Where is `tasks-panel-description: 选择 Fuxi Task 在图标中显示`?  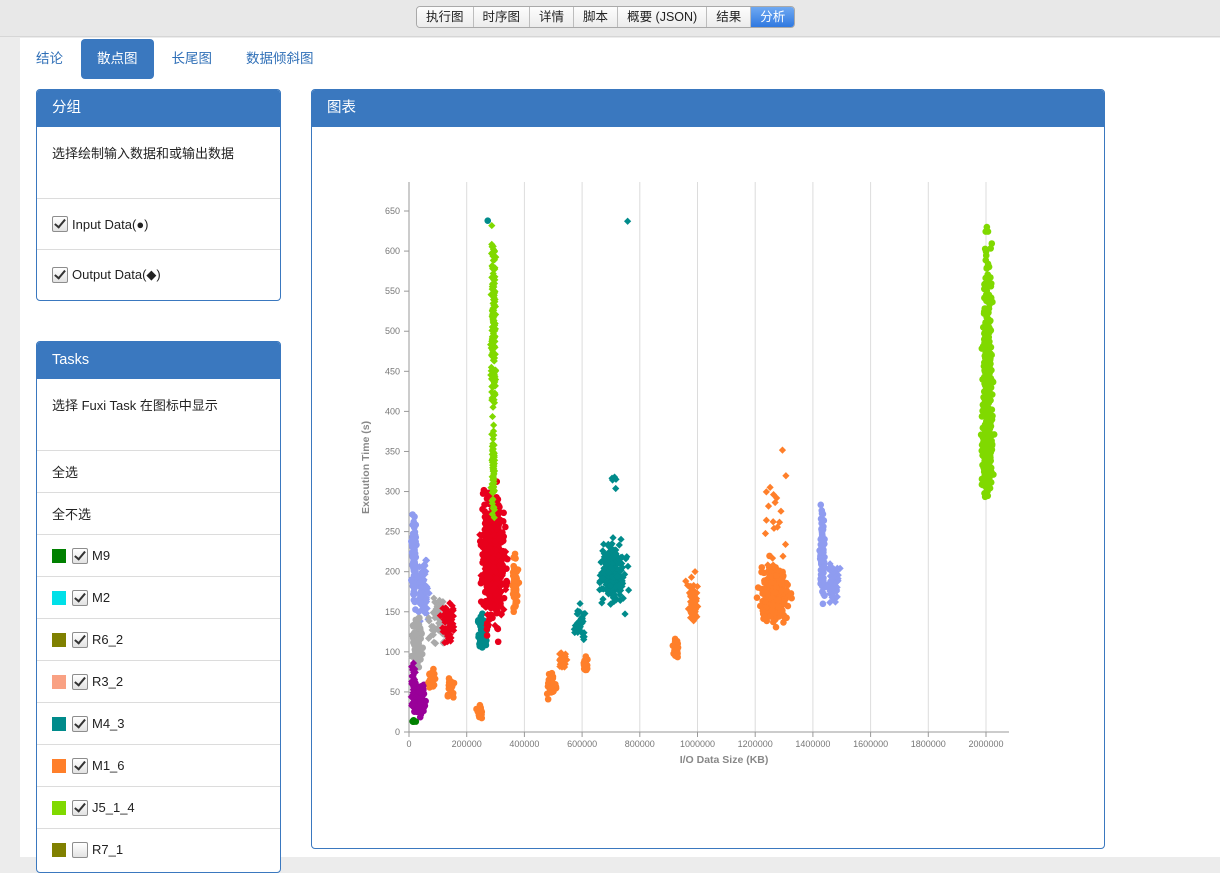
tasks-panel-description: 选择 Fuxi Task 在图标中显示 is located at coordinates (135, 405).